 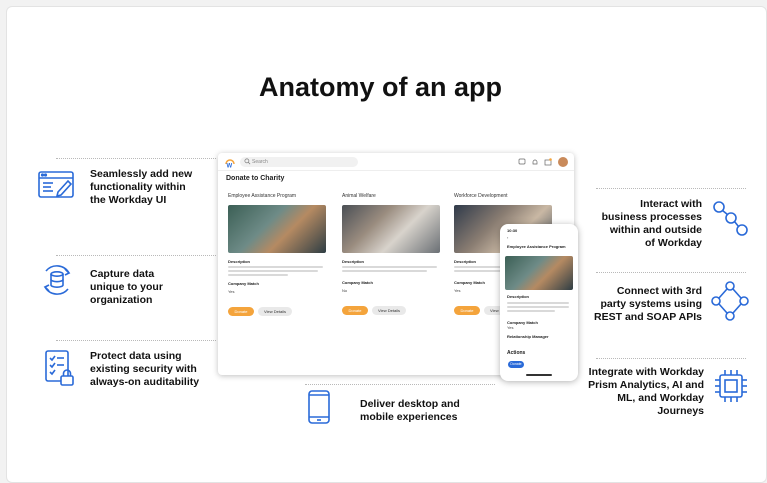 What do you see at coordinates (319, 407) in the screenshot?
I see `mobile-phone-icon` at bounding box center [319, 407].